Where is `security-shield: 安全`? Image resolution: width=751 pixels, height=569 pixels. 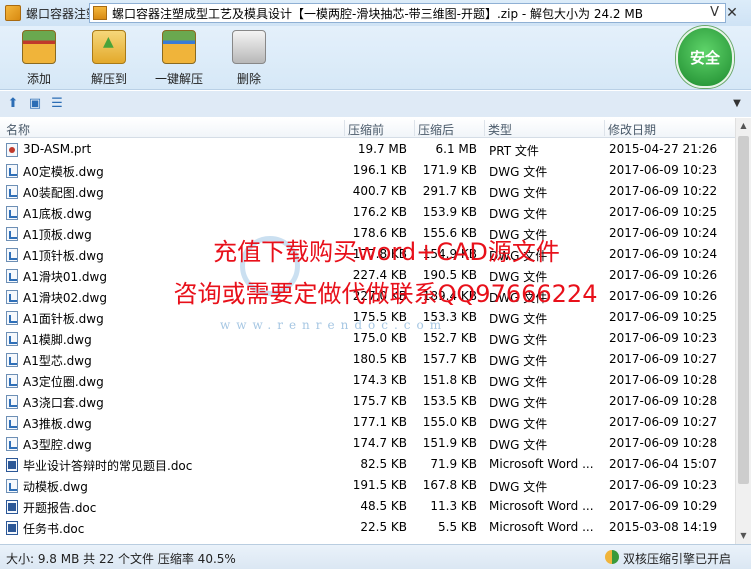 security-shield: 安全 is located at coordinates (705, 58).